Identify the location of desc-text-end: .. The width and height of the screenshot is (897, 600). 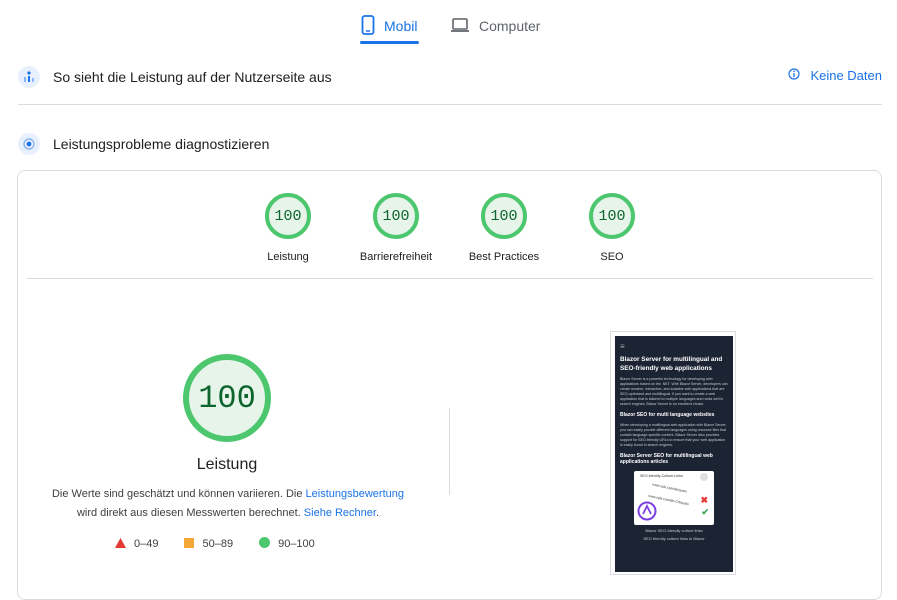
(377, 513).